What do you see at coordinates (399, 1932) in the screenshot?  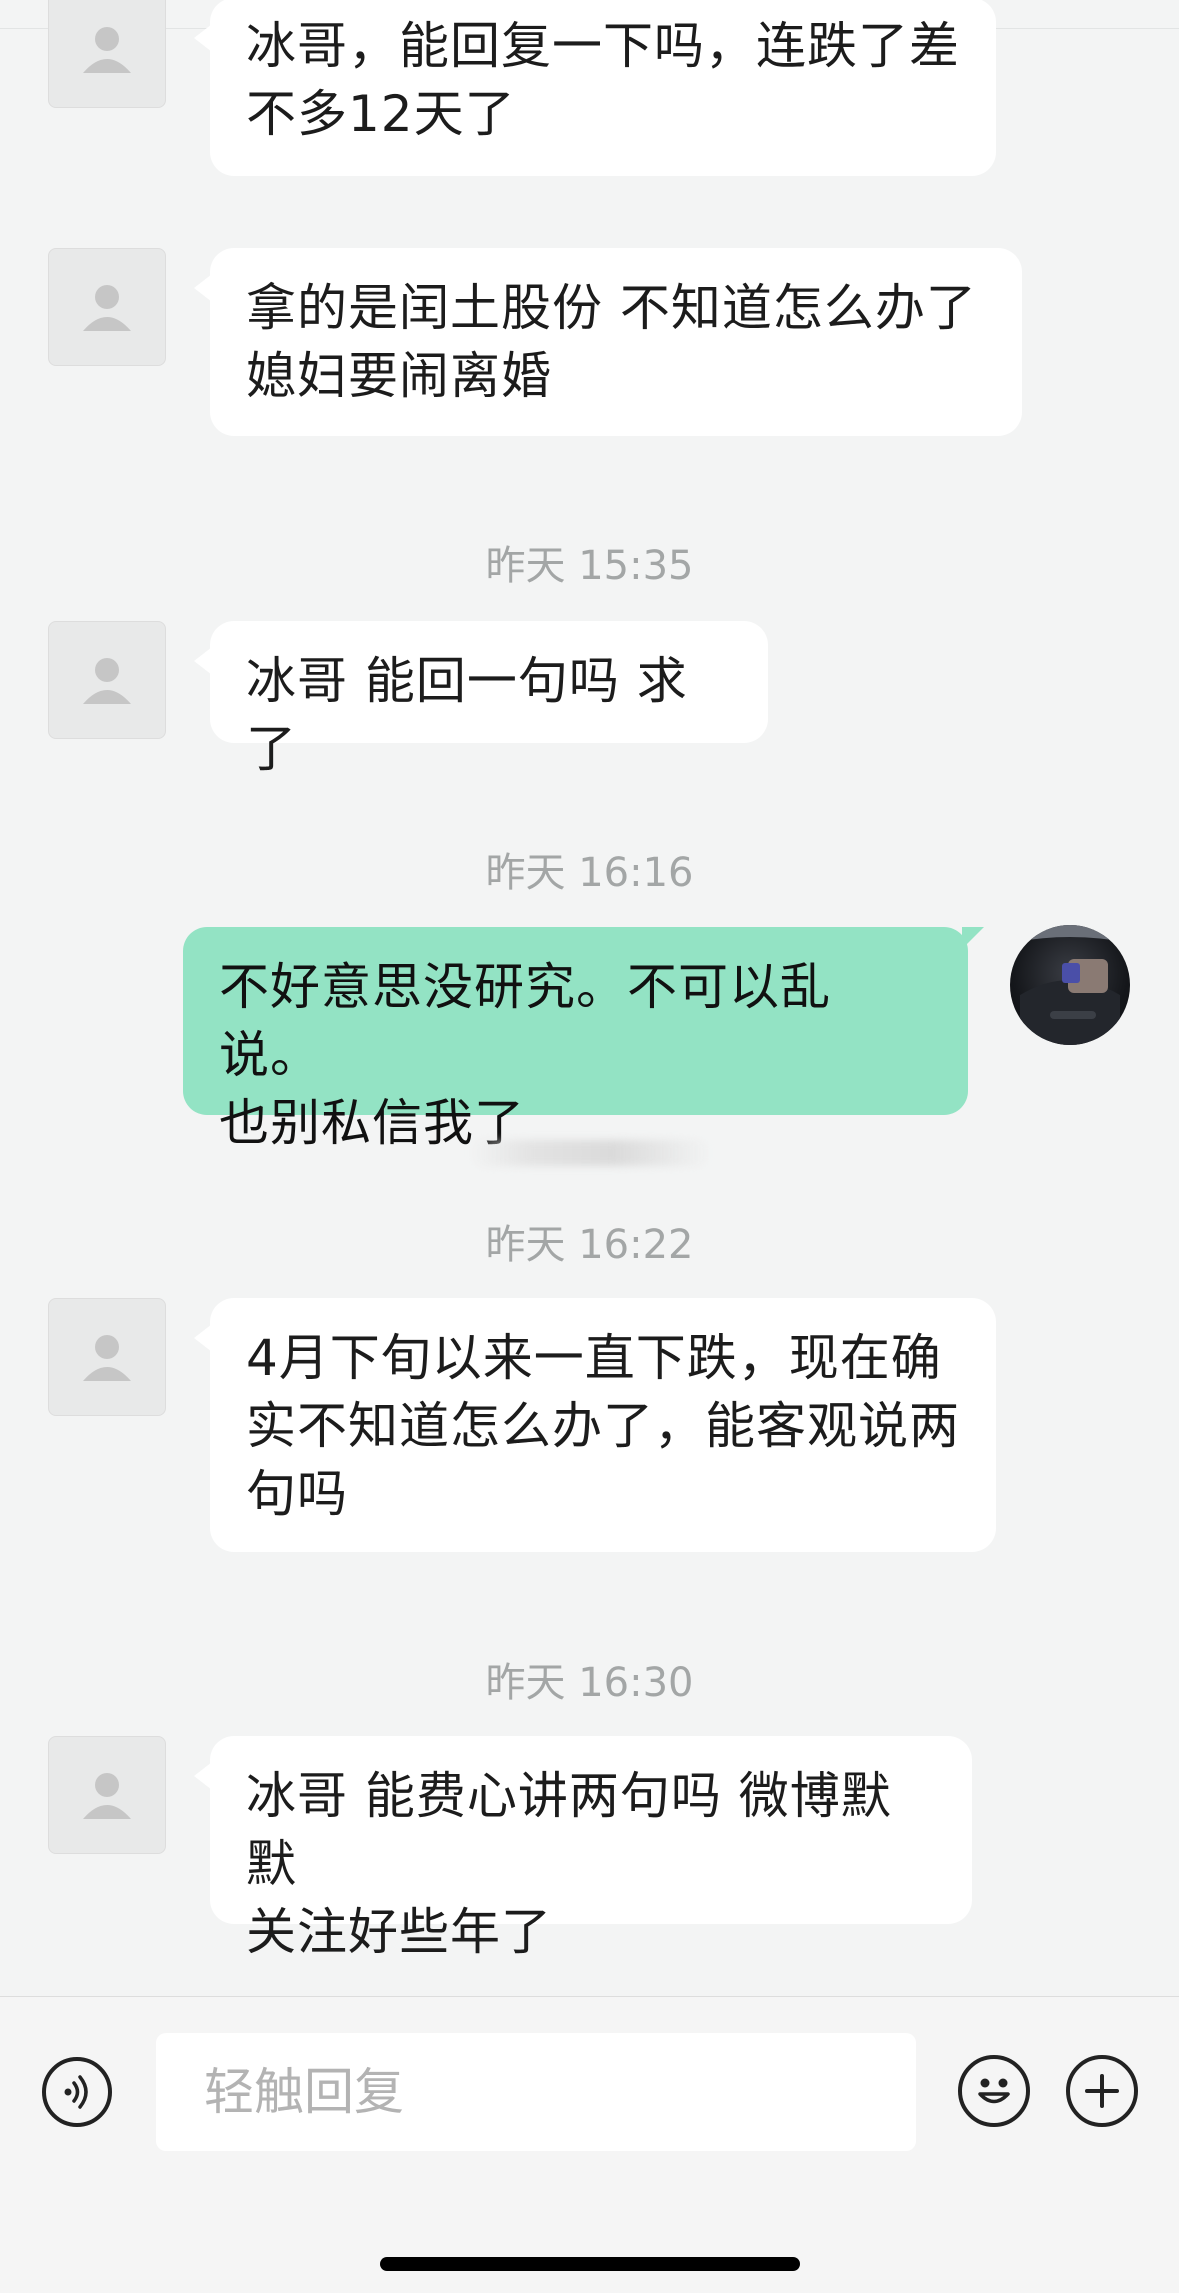 I see `message-text-line: 关注好些年了` at bounding box center [399, 1932].